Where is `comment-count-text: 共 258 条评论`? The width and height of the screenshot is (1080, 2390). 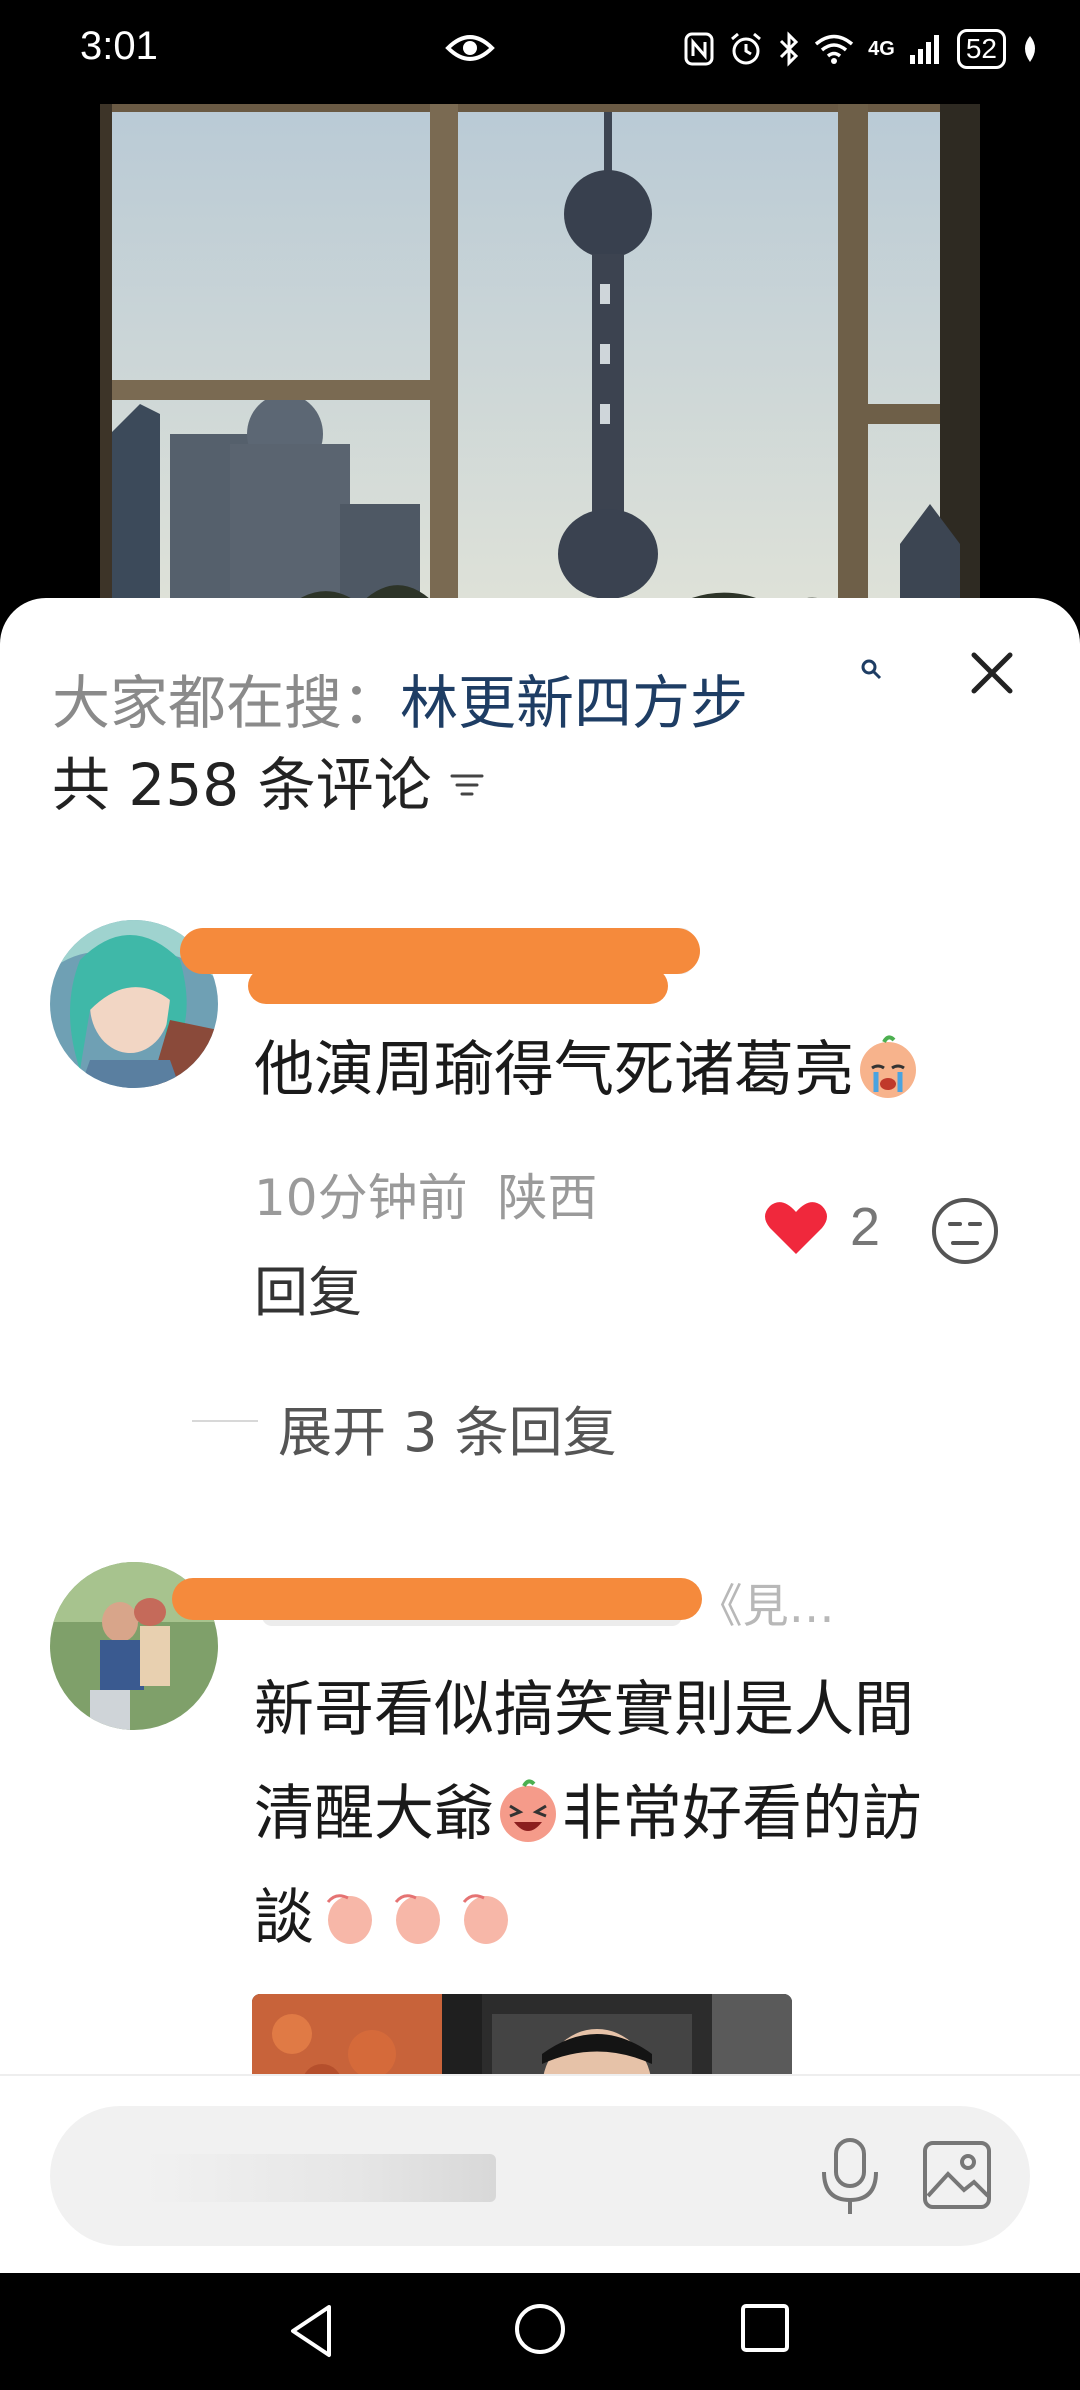 comment-count-text: 共 258 条评论 is located at coordinates (242, 785).